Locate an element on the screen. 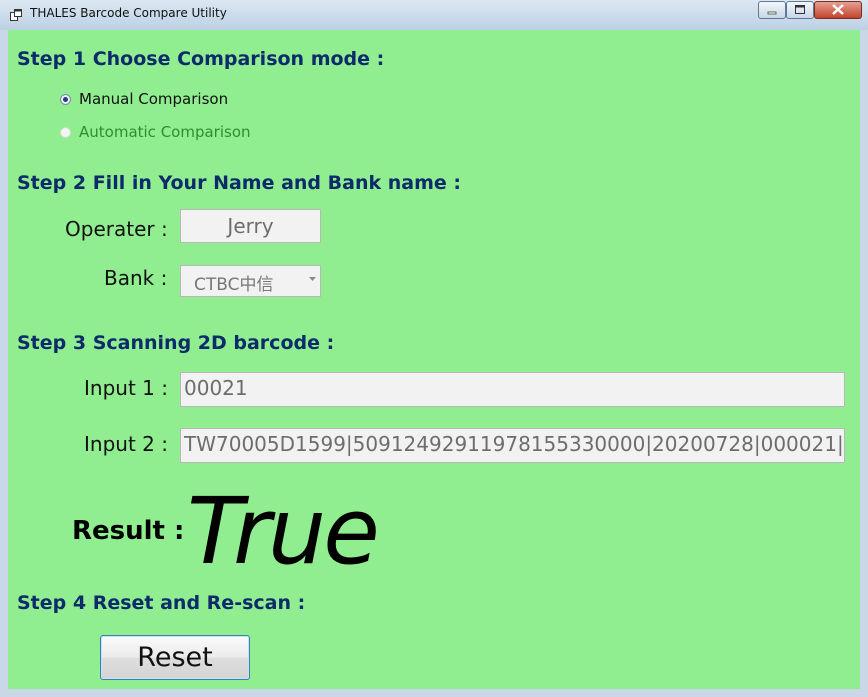 The height and width of the screenshot is (697, 868). window-title: THALES Barcode Compare Utility is located at coordinates (128, 13).